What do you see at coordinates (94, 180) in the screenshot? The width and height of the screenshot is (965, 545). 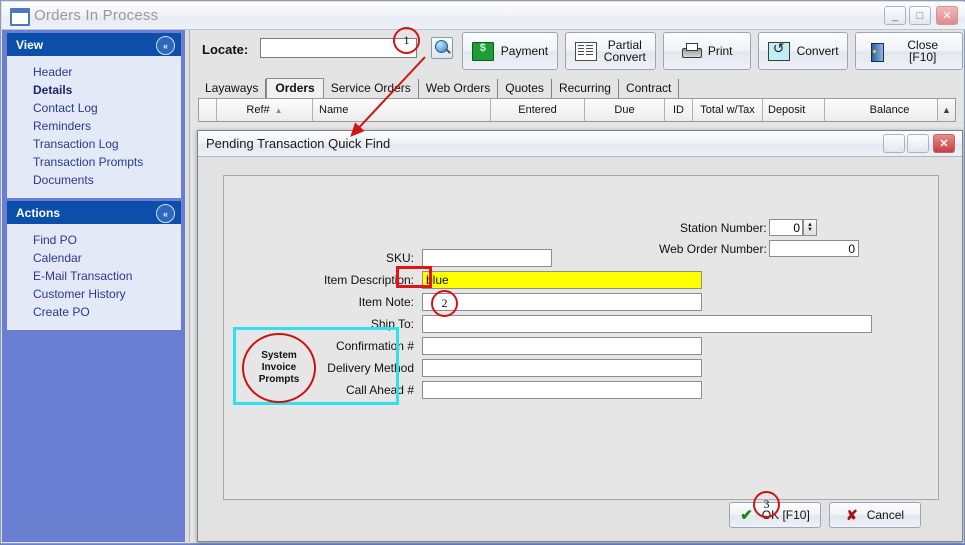 I see `sidebar-item-documents: Documents` at bounding box center [94, 180].